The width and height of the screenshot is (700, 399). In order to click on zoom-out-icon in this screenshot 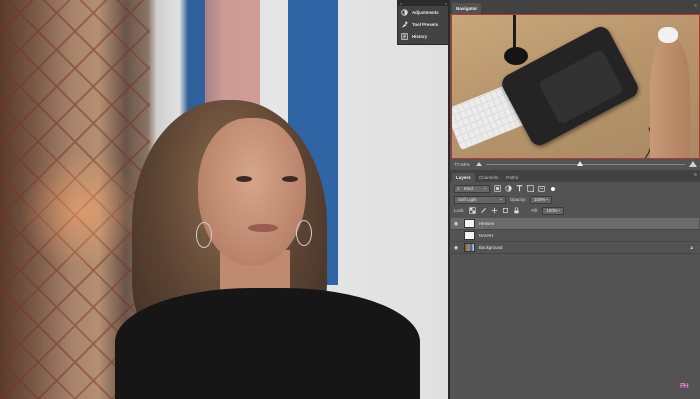, I will do `click(479, 164)`.